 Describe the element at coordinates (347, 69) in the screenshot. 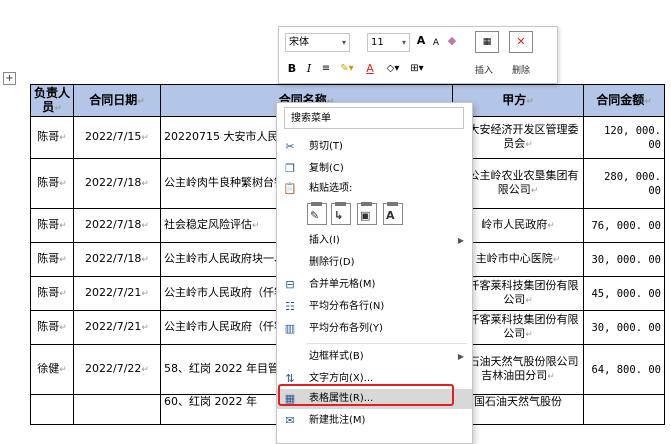

I see `highlight-color-icon: ✎▾` at that location.